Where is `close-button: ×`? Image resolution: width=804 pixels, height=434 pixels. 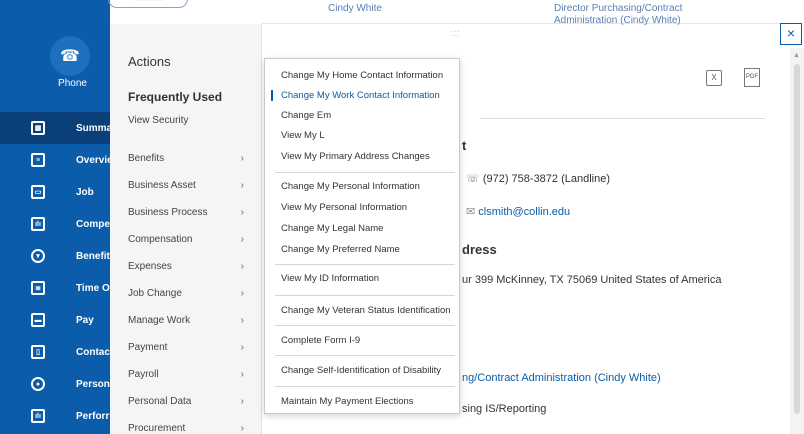 close-button: × is located at coordinates (791, 34).